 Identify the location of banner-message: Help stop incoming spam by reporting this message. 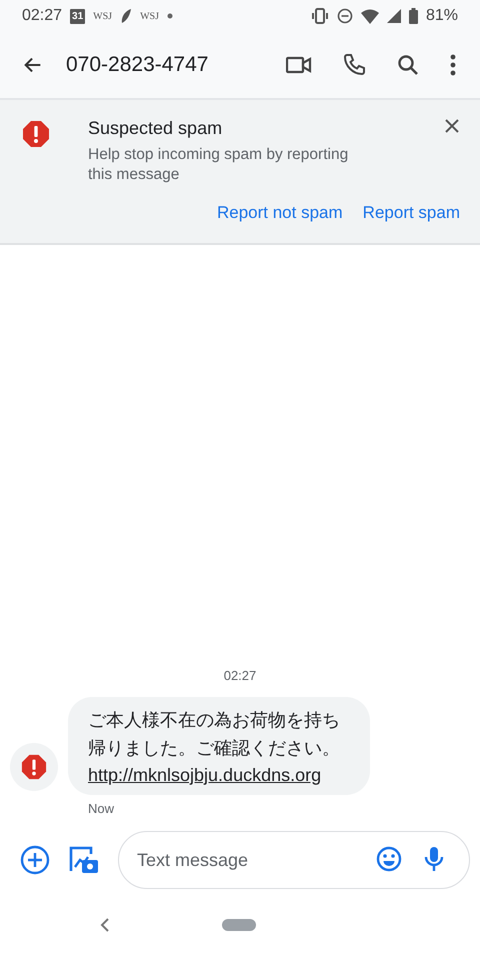
(219, 165).